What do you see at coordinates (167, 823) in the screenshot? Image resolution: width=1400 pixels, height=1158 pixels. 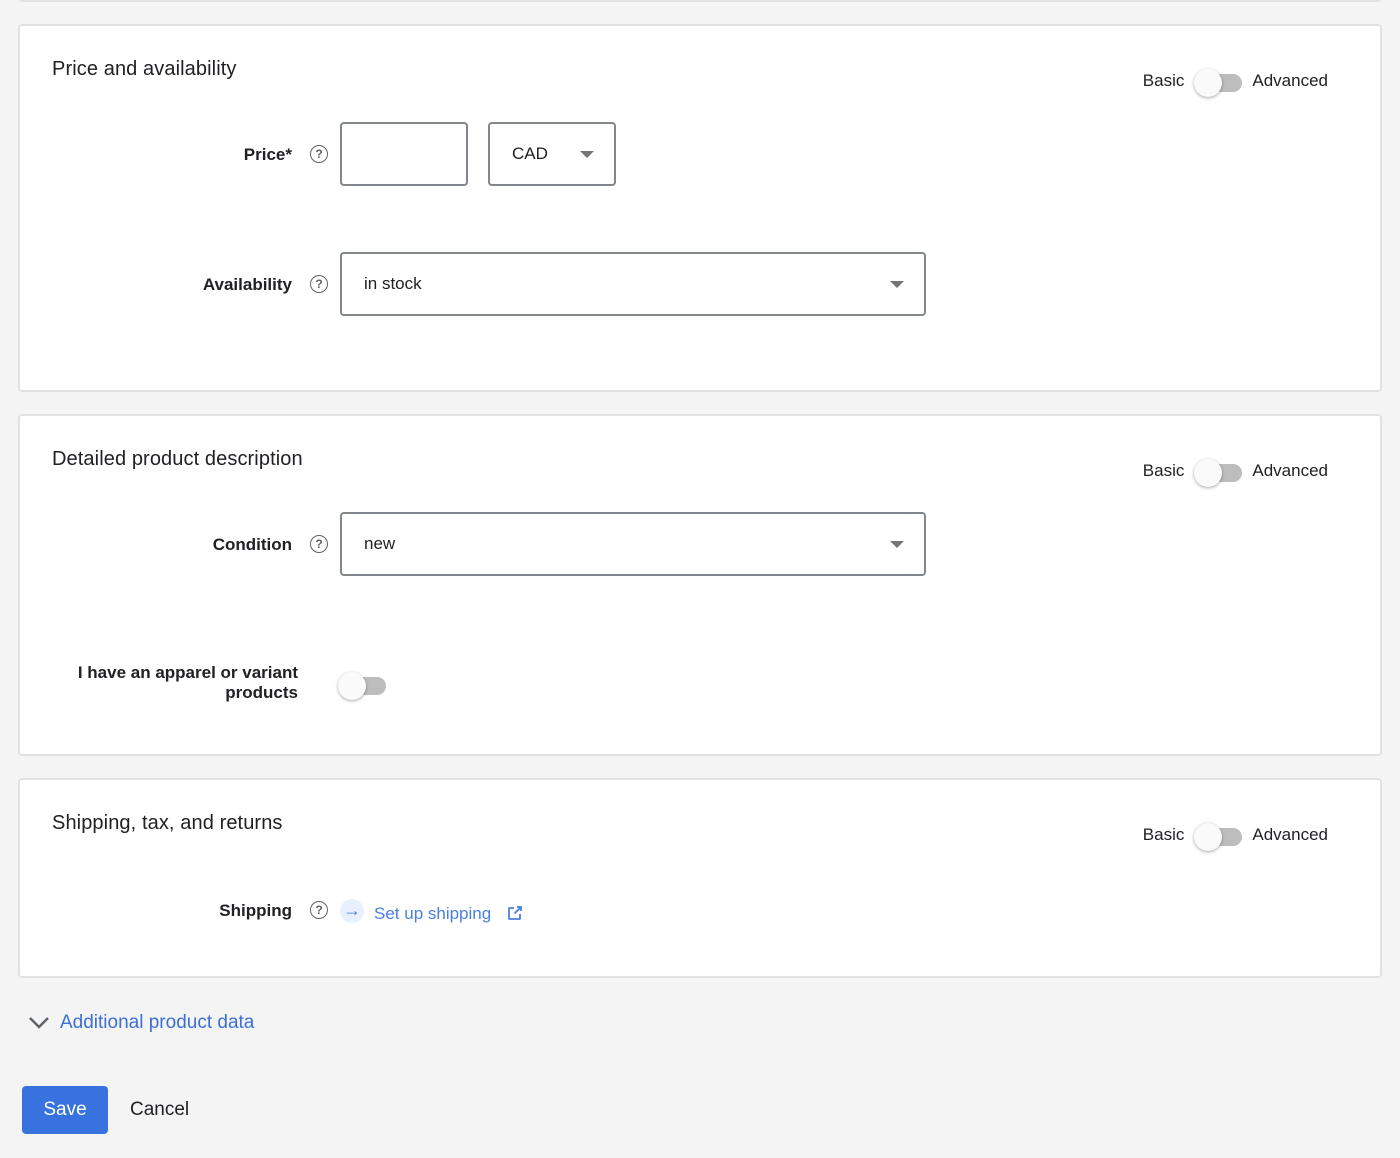 I see `card-title: Shipping, tax, and returns` at bounding box center [167, 823].